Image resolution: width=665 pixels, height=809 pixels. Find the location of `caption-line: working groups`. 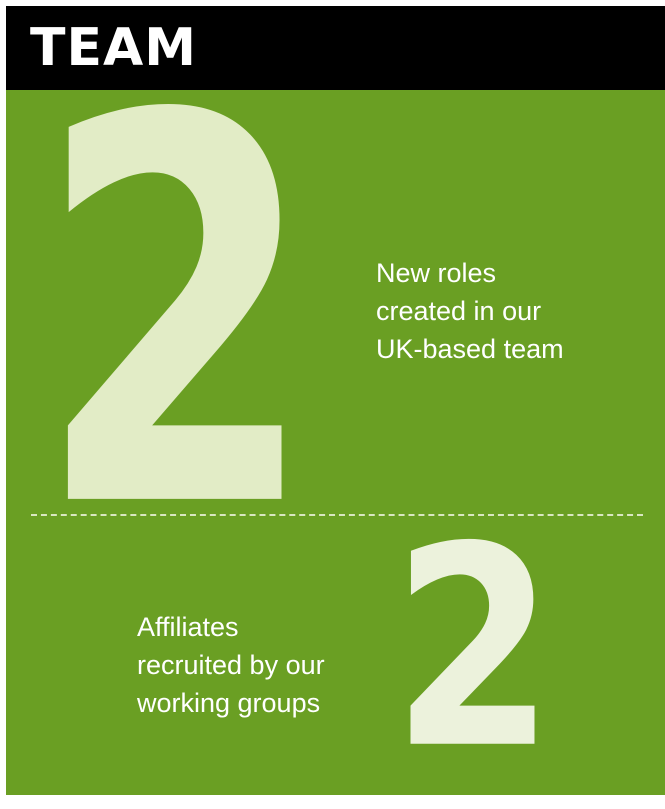

caption-line: working groups is located at coordinates (229, 703).